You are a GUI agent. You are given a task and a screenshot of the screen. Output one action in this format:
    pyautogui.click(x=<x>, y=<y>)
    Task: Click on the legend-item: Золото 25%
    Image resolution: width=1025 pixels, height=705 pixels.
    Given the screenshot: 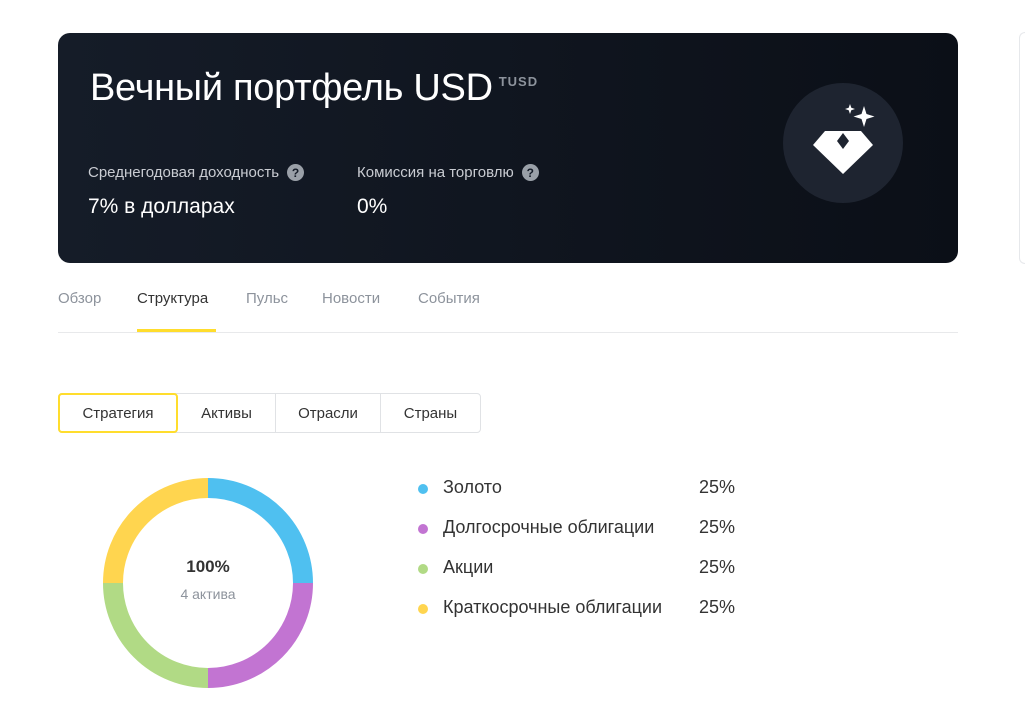 What is the action you would take?
    pyautogui.click(x=581, y=496)
    